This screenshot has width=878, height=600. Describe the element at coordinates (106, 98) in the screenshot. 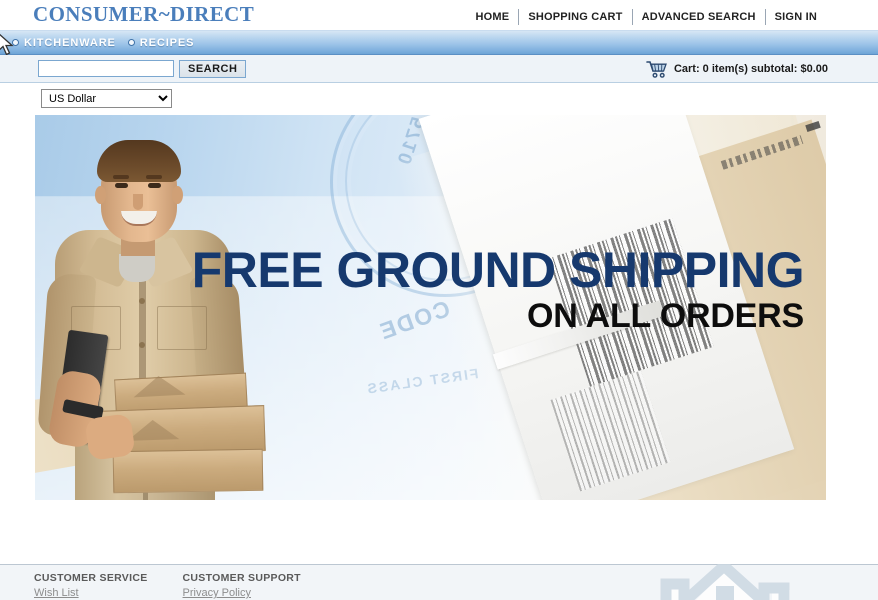

I see `currency-select: US Dollar` at that location.